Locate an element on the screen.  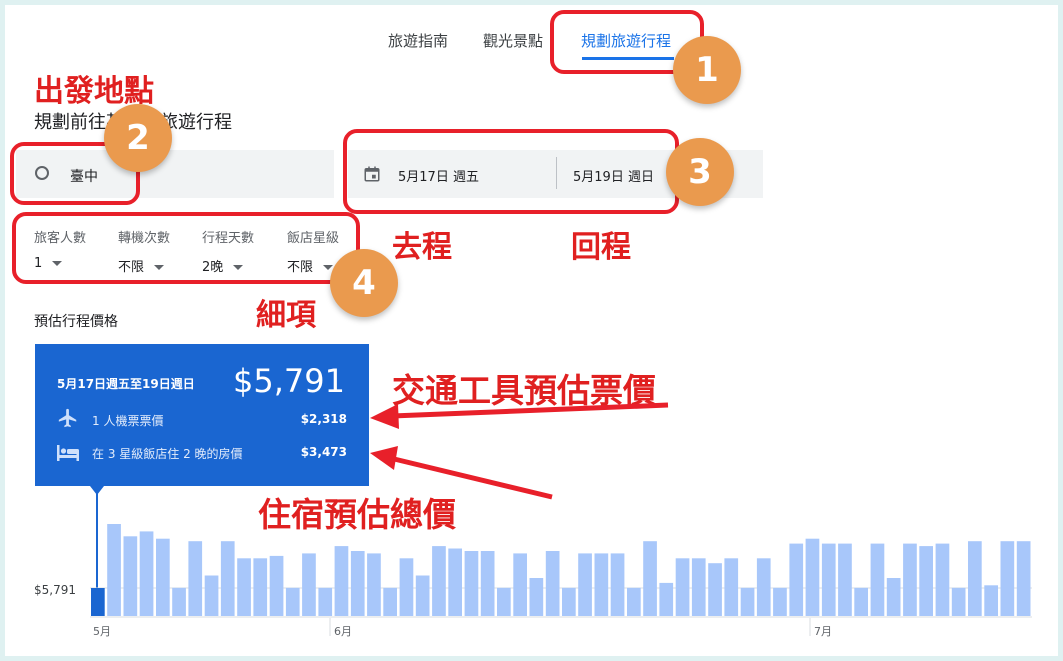
annotation-box-dates is located at coordinates (511, 171).